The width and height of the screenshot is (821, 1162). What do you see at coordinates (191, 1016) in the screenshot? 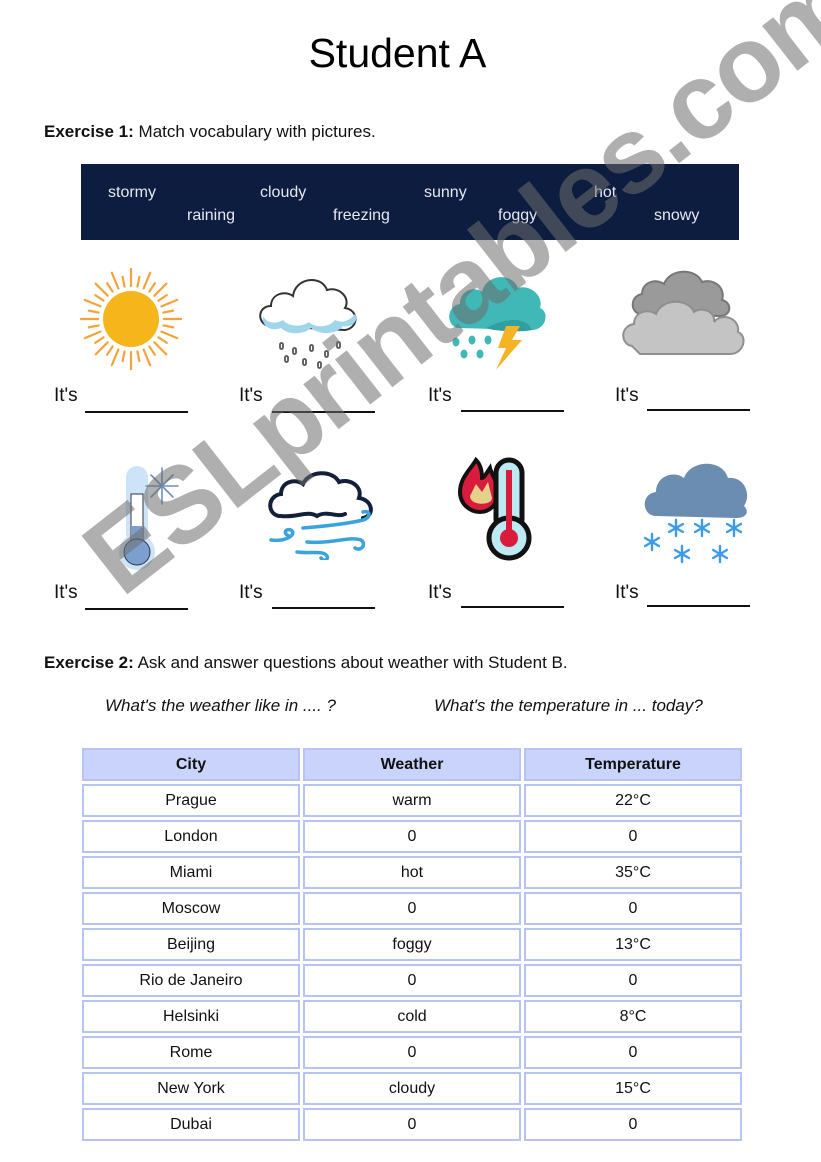
I see `cell-city: Helsinki` at bounding box center [191, 1016].